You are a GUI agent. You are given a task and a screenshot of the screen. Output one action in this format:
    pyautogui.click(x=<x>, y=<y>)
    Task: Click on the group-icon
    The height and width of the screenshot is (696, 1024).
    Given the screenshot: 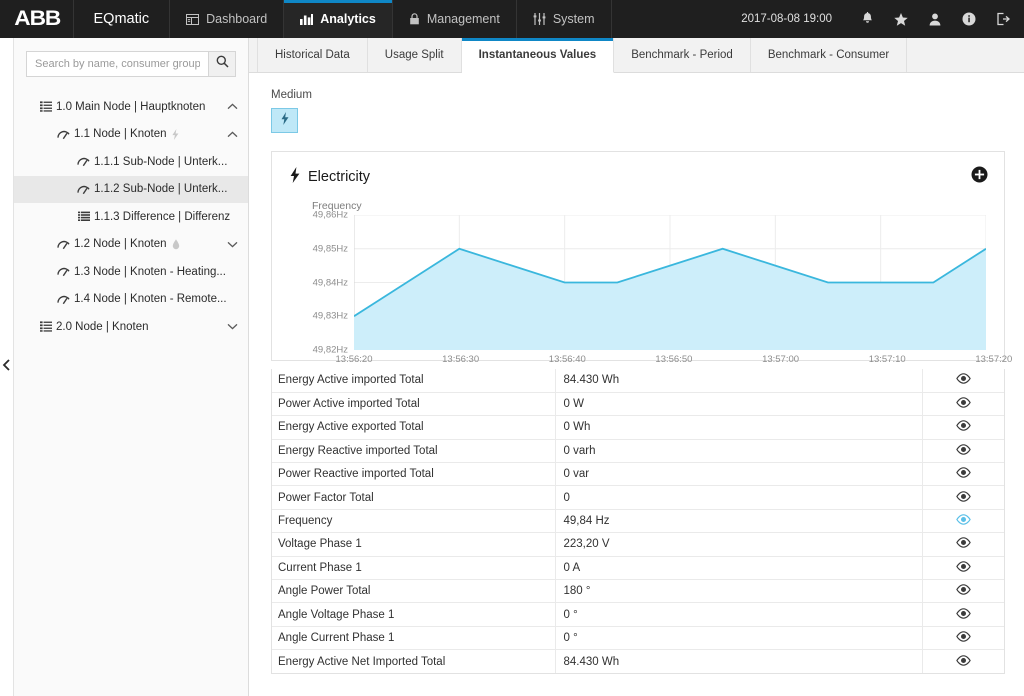 What is the action you would take?
    pyautogui.click(x=45, y=326)
    